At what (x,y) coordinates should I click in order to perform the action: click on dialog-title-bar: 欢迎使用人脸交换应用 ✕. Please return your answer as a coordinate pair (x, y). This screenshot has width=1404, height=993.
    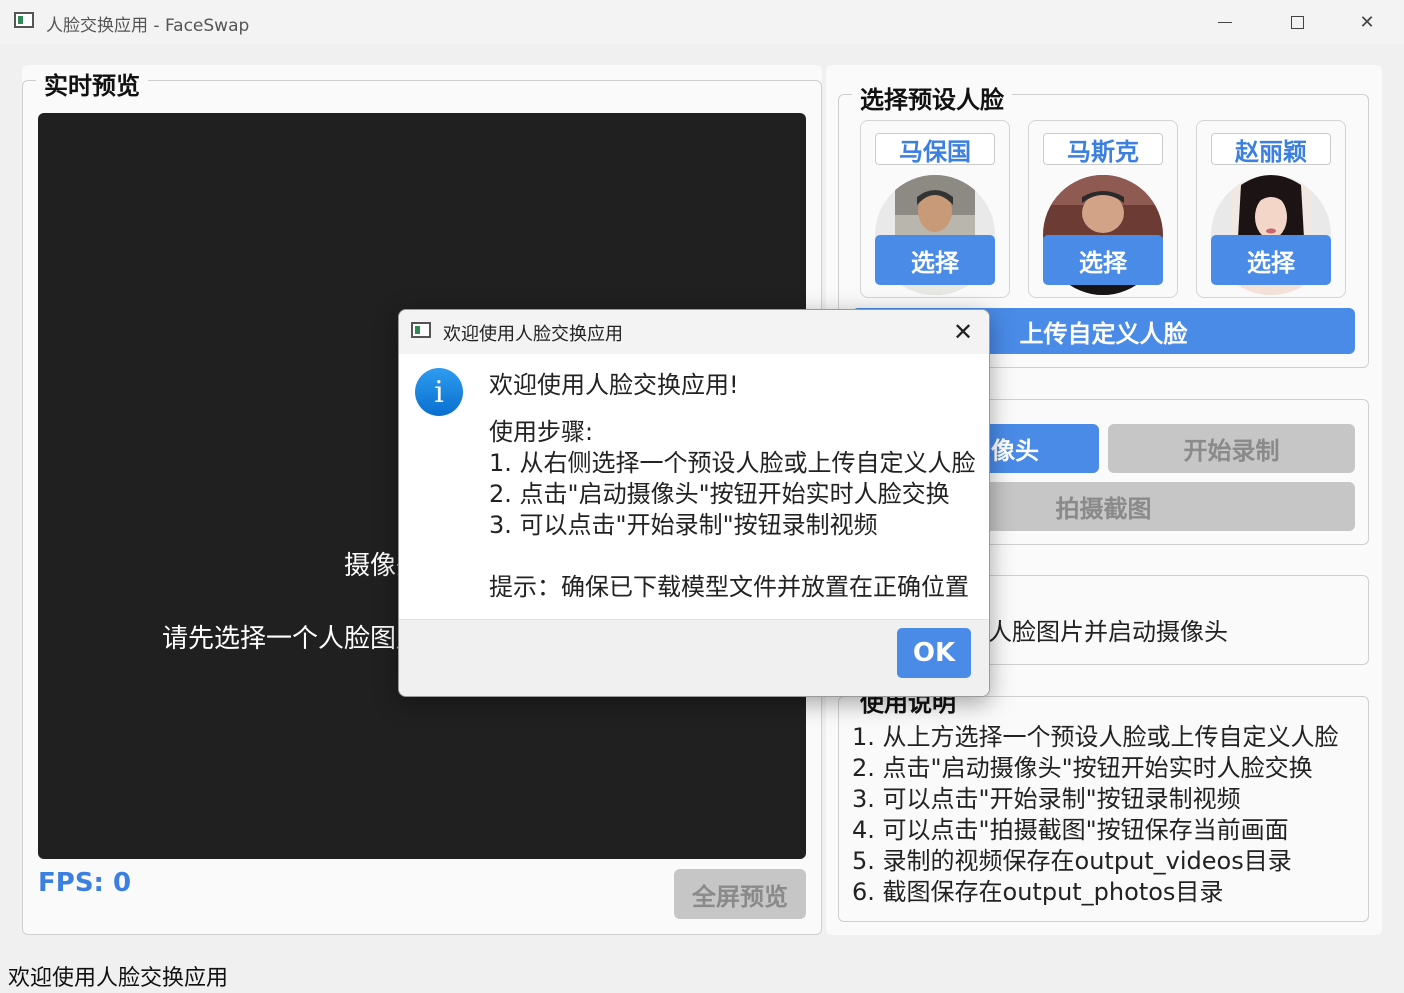
    Looking at the image, I should click on (694, 332).